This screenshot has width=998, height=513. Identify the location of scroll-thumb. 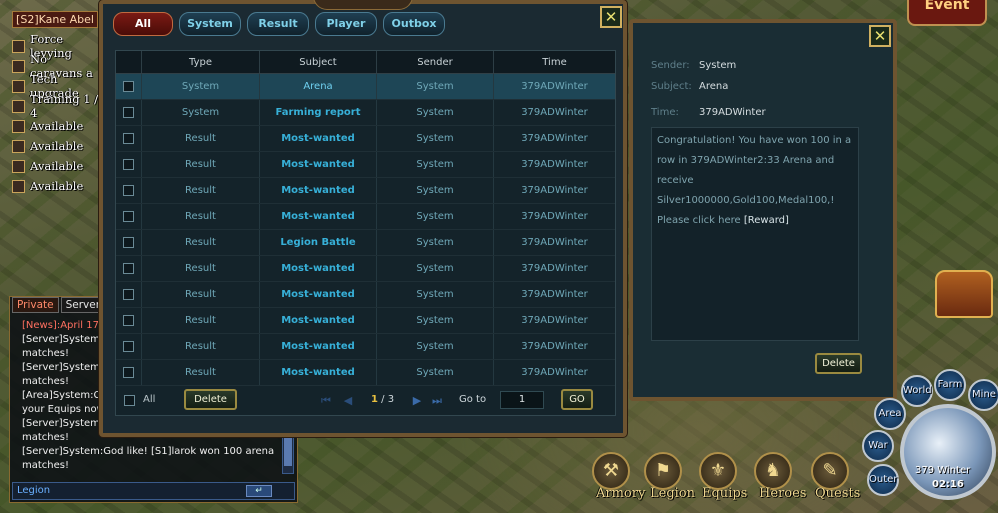
(288, 452).